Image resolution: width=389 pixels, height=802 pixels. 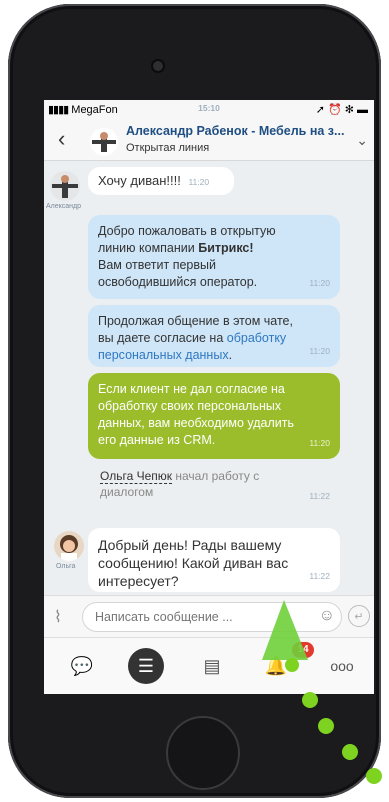 I want to click on message-line: Добрый день! Рады вашему, so click(x=190, y=545).